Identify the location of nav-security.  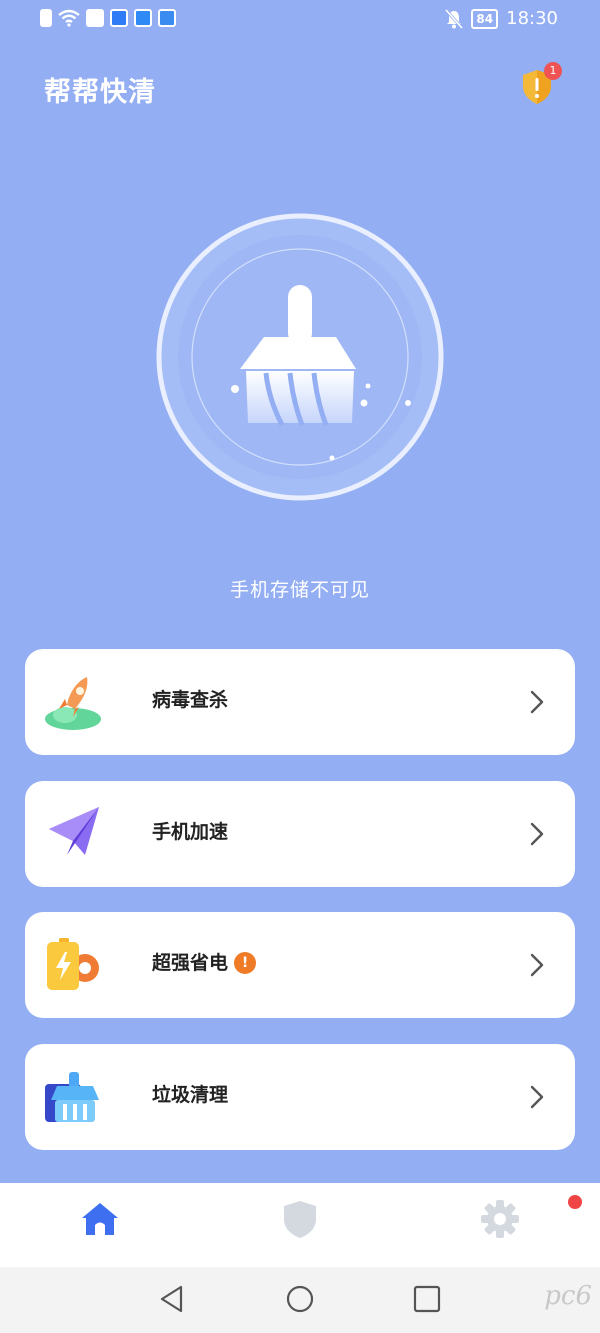
(300, 1219).